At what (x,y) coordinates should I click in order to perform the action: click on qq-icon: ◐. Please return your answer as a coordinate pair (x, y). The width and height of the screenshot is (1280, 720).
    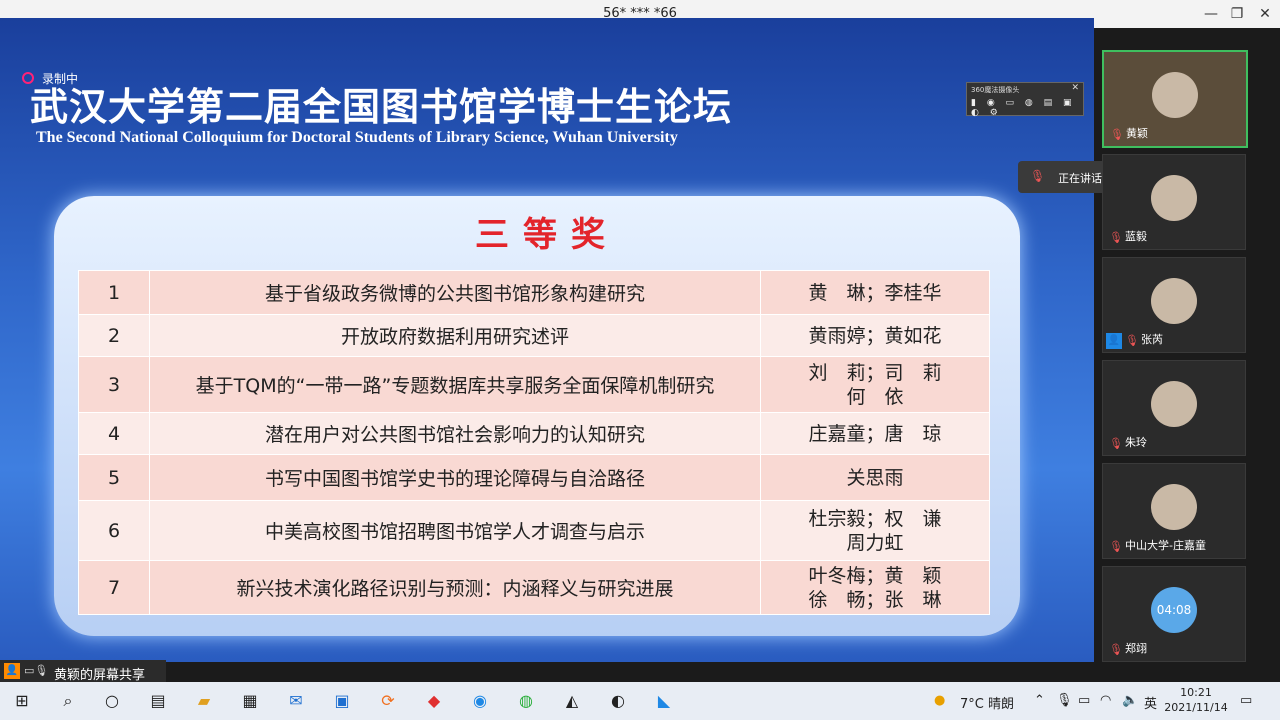
    Looking at the image, I should click on (618, 701).